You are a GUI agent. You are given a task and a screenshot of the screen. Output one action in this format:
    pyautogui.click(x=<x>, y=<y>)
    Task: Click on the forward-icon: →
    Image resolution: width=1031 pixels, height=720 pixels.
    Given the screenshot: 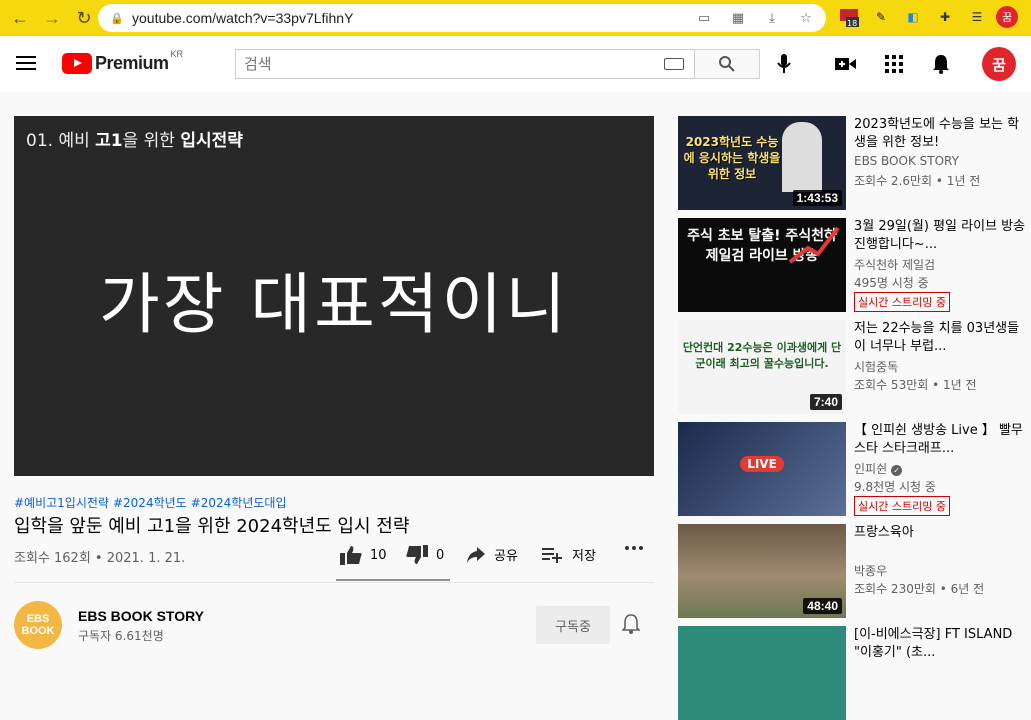 What is the action you would take?
    pyautogui.click(x=52, y=18)
    